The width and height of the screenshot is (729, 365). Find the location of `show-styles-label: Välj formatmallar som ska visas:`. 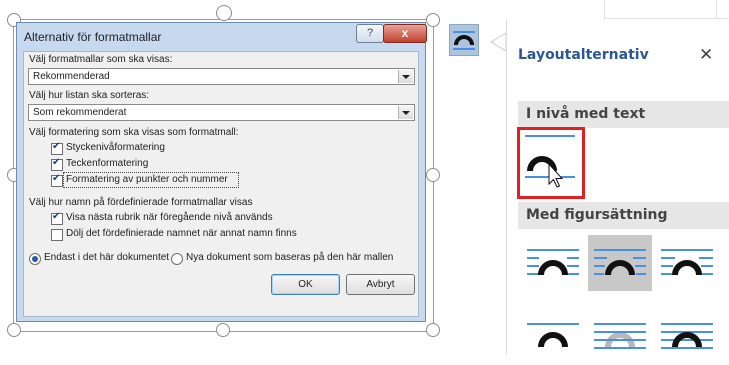

show-styles-label: Välj formatmallar som ska visas: is located at coordinates (101, 59).